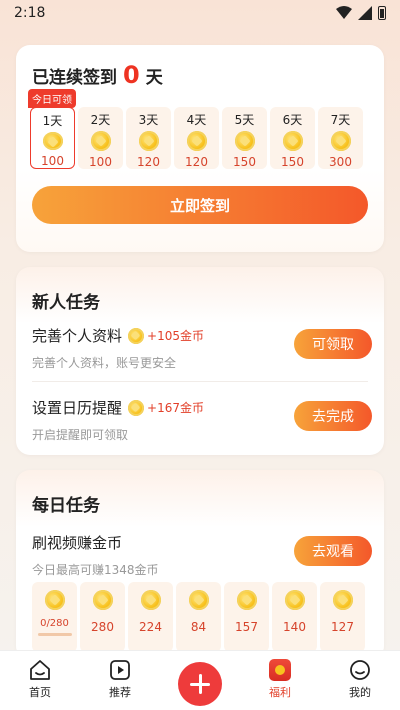 The width and height of the screenshot is (400, 710). I want to click on reward-value: 140, so click(294, 627).